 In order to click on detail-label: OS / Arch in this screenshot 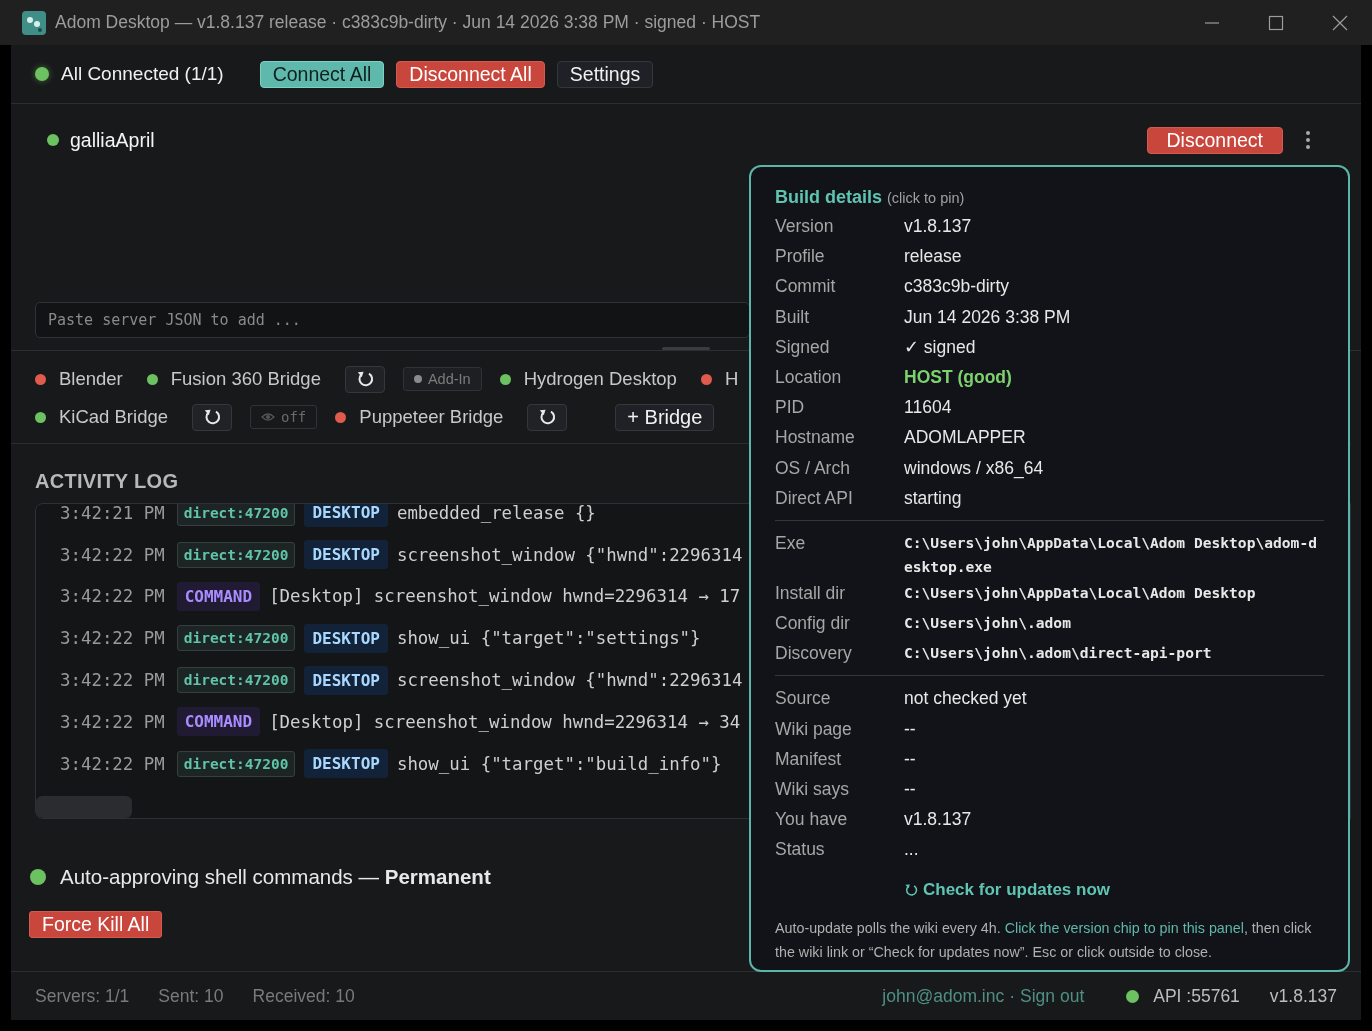, I will do `click(813, 467)`.